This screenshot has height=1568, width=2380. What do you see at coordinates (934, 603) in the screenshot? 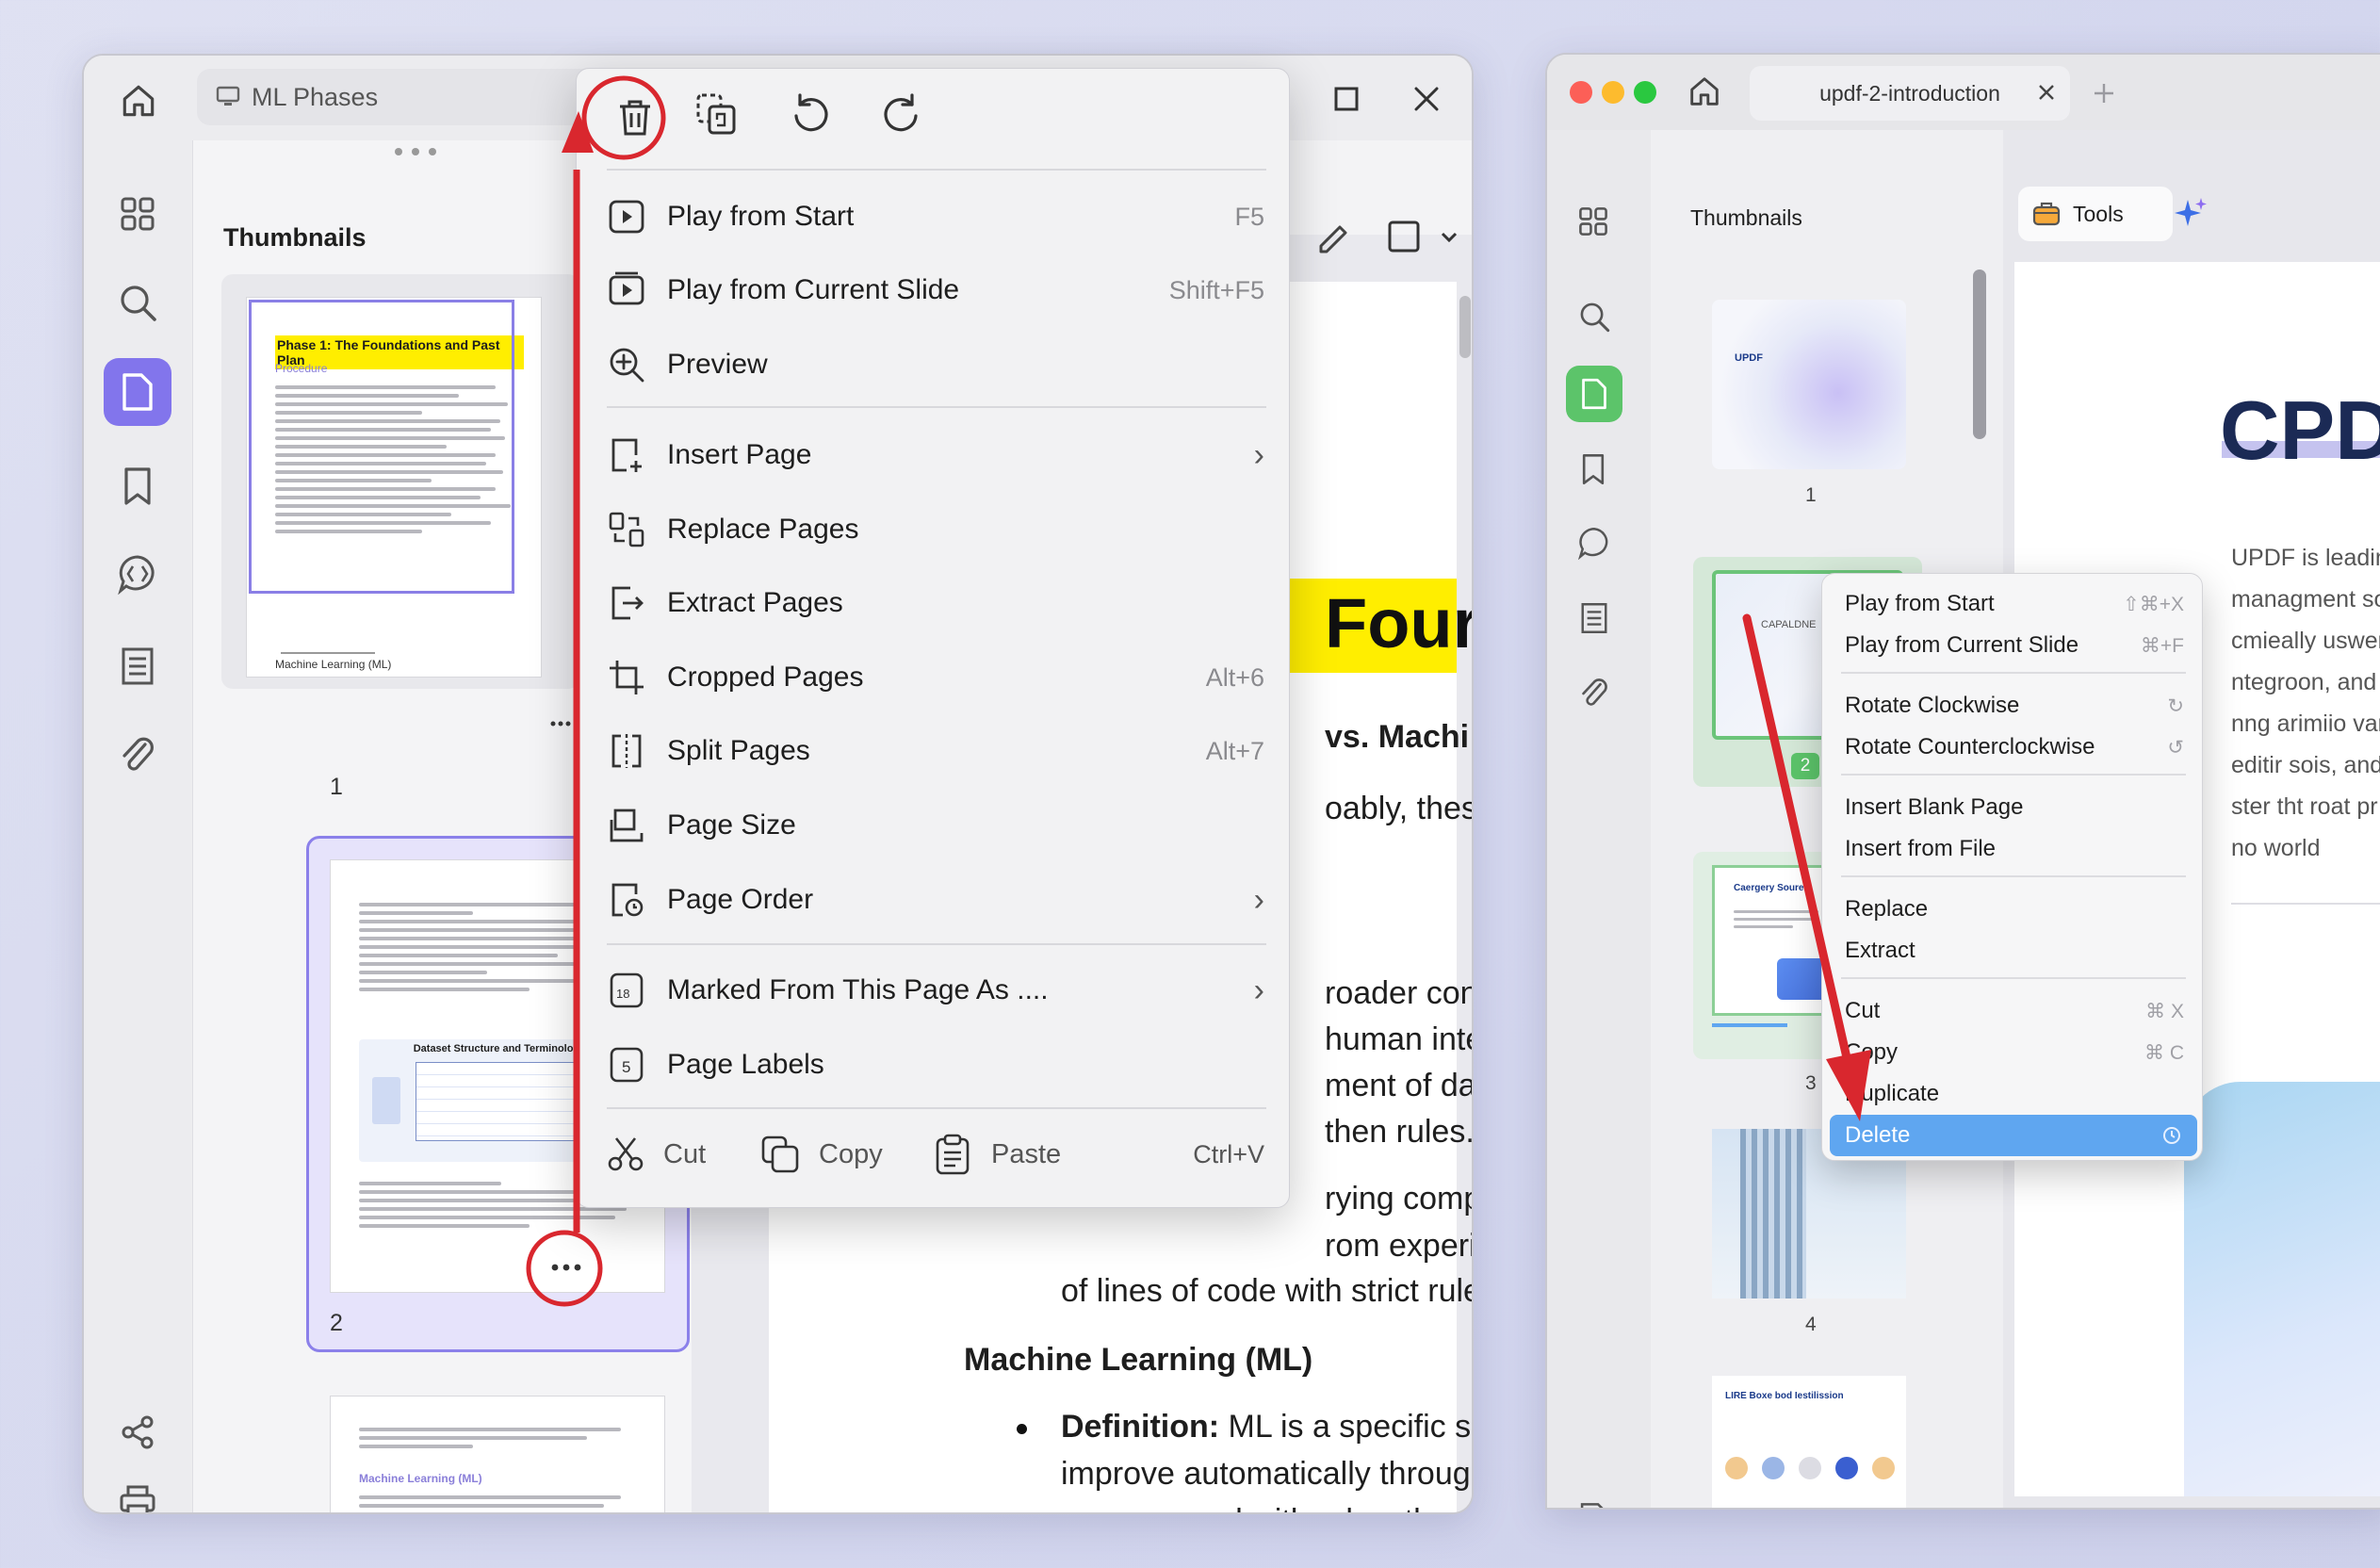
I see `menu-extract-pages: Extract Pages` at bounding box center [934, 603].